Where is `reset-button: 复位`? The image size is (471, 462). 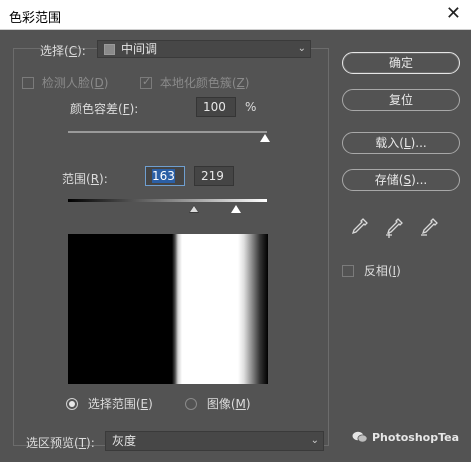
reset-button: 复位 is located at coordinates (401, 100).